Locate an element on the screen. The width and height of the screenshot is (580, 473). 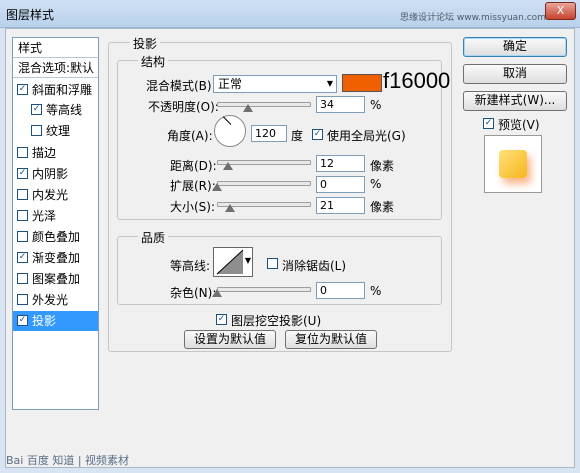
opacity-input: 34 is located at coordinates (340, 104).